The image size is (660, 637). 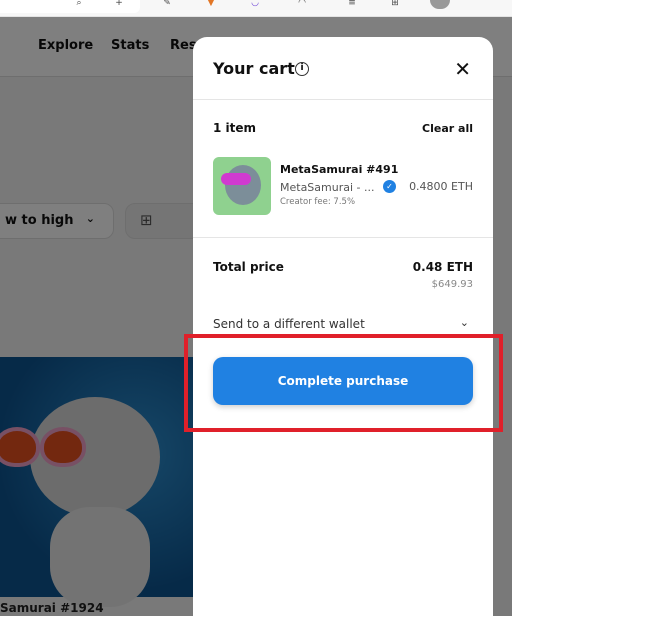 I want to click on wallet-option-label: Send to a different wallet, so click(x=289, y=324).